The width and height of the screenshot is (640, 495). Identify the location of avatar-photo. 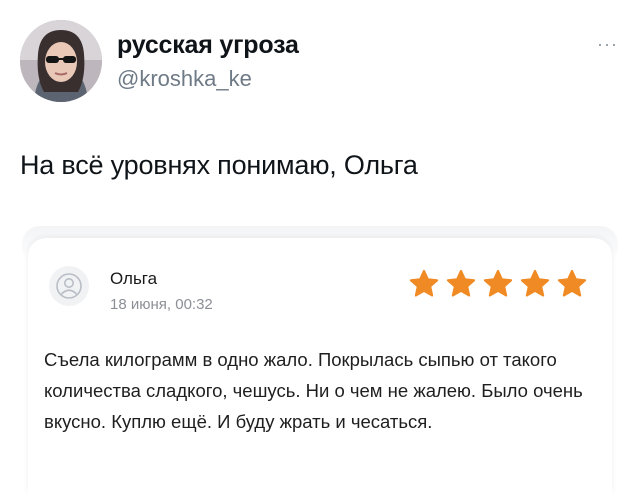
(61, 61).